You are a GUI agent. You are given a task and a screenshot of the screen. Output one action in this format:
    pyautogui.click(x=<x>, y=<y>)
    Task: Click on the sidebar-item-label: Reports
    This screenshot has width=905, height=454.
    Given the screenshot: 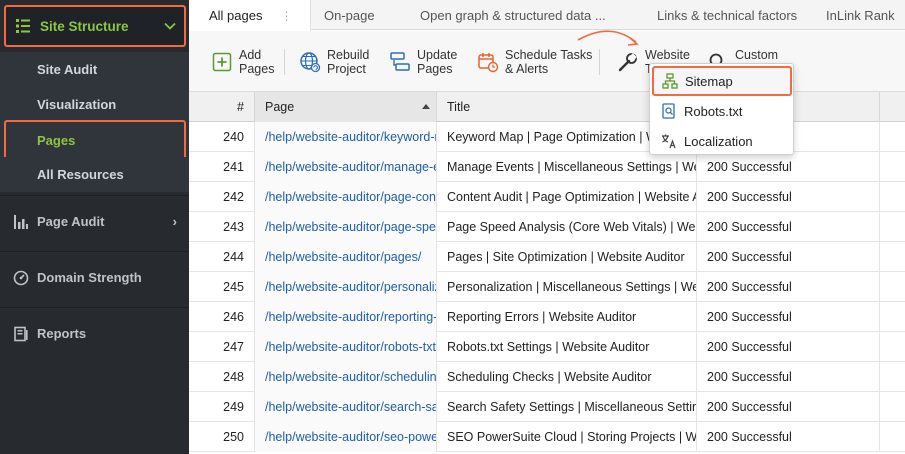 What is the action you would take?
    pyautogui.click(x=62, y=333)
    